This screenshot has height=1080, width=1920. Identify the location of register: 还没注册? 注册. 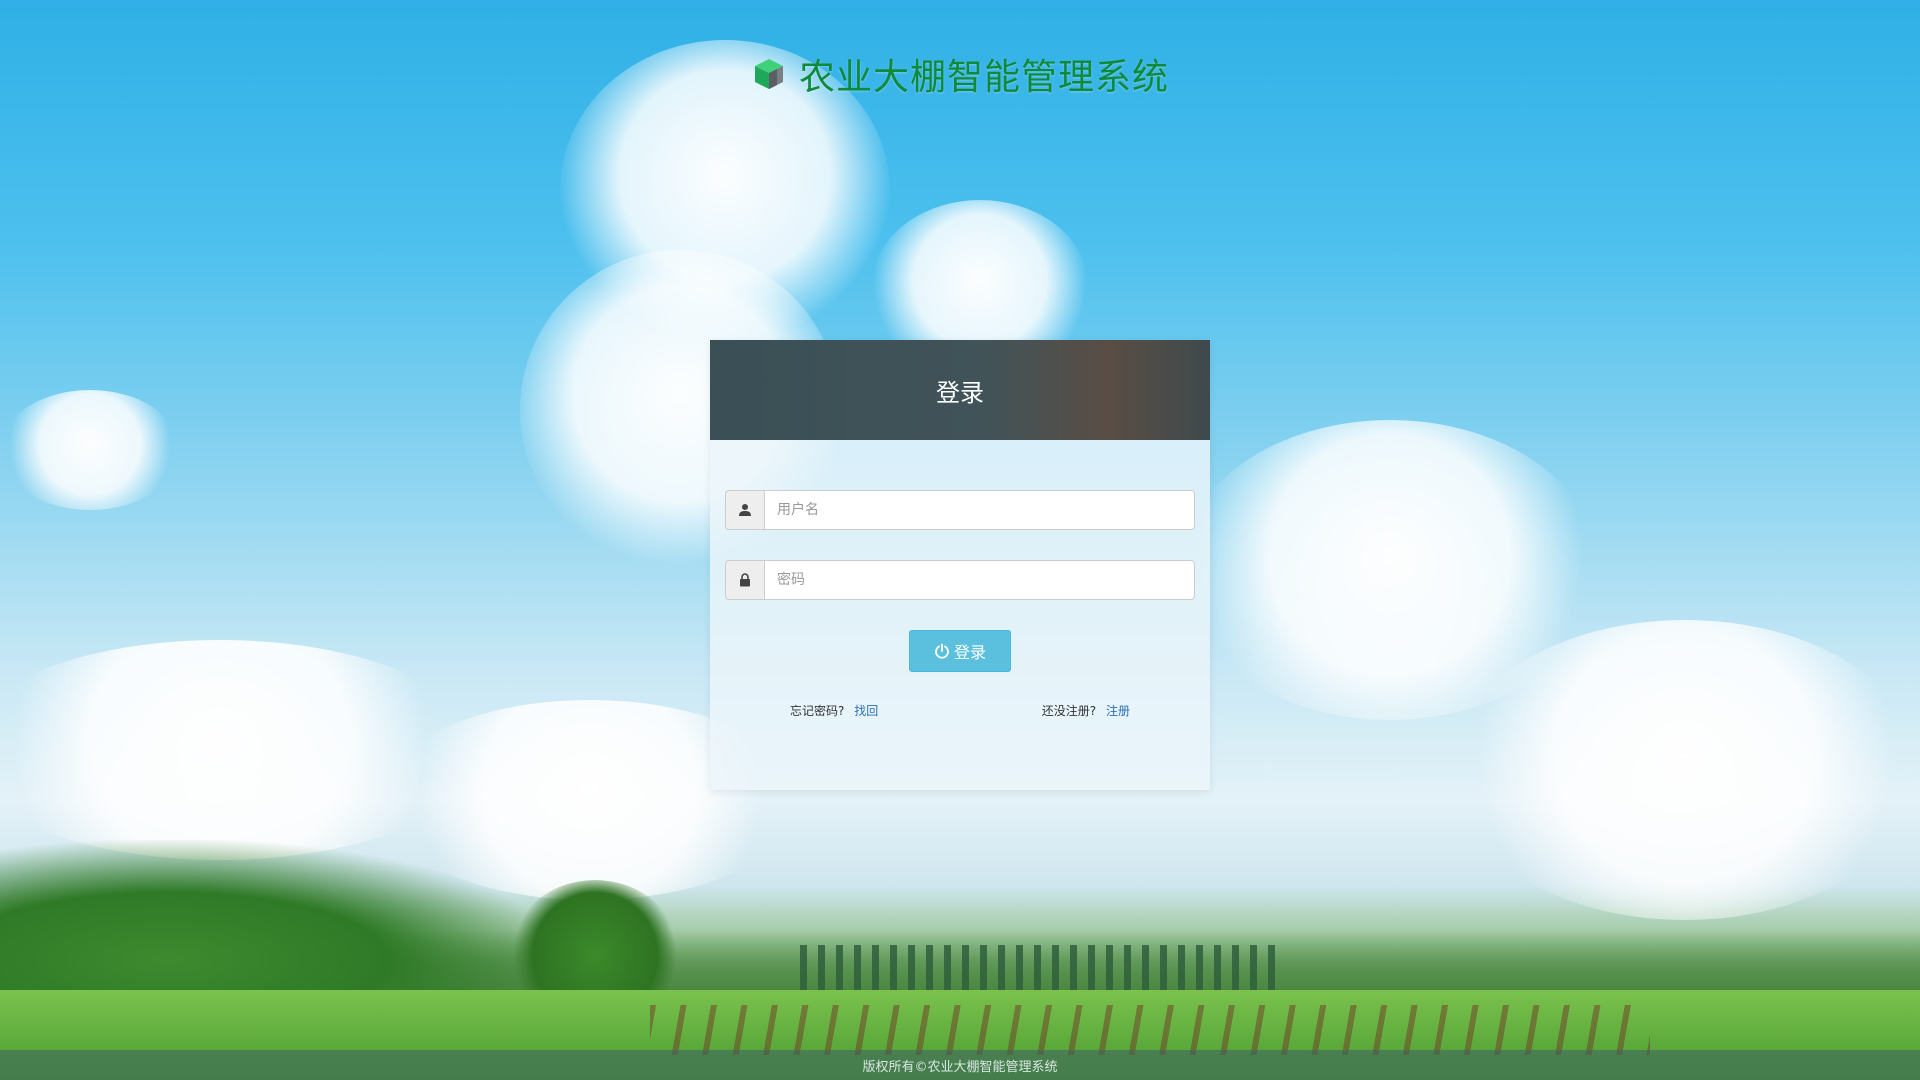
(1086, 710).